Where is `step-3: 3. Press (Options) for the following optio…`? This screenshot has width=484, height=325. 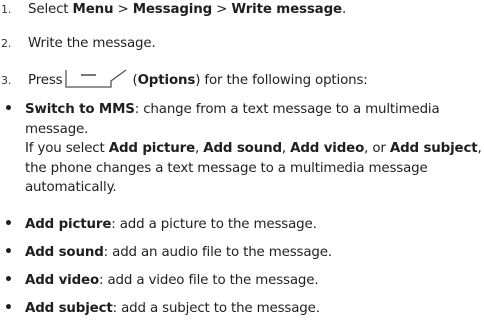
step-3: 3. Press (Options) for the following optio… is located at coordinates (184, 78).